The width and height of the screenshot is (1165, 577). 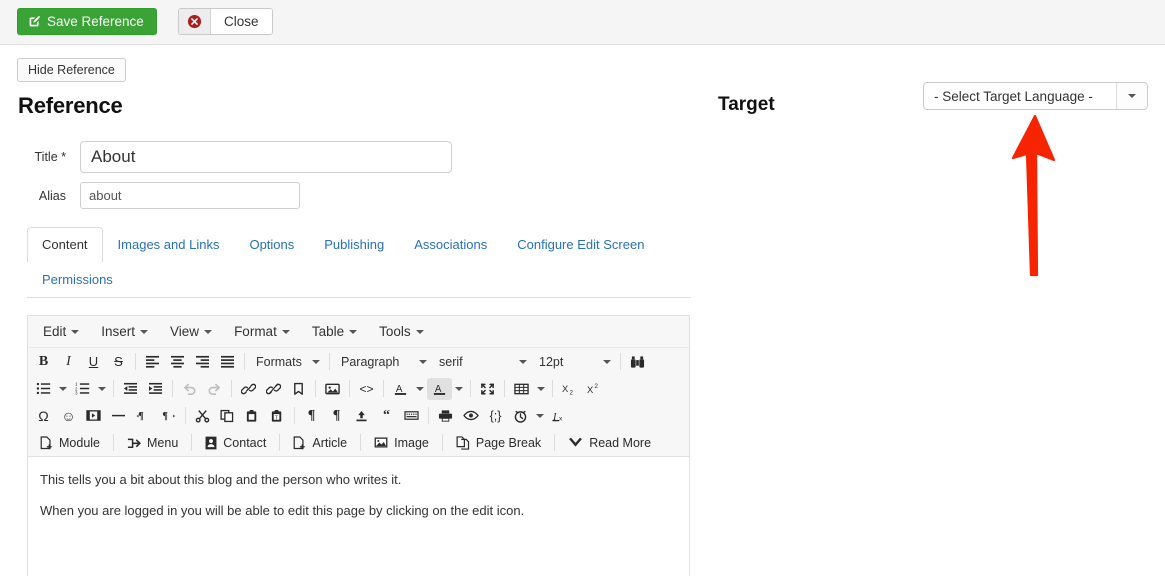 I want to click on menu-edit: Edit, so click(x=61, y=331).